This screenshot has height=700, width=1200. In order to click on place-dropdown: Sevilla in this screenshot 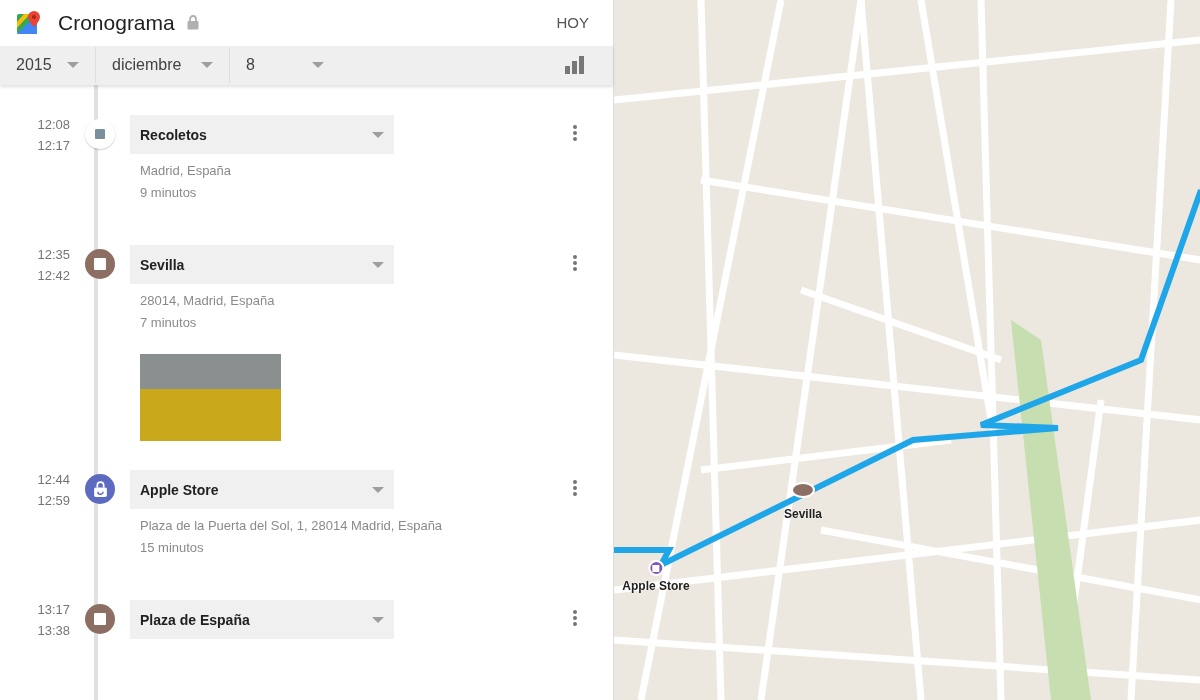, I will do `click(262, 264)`.